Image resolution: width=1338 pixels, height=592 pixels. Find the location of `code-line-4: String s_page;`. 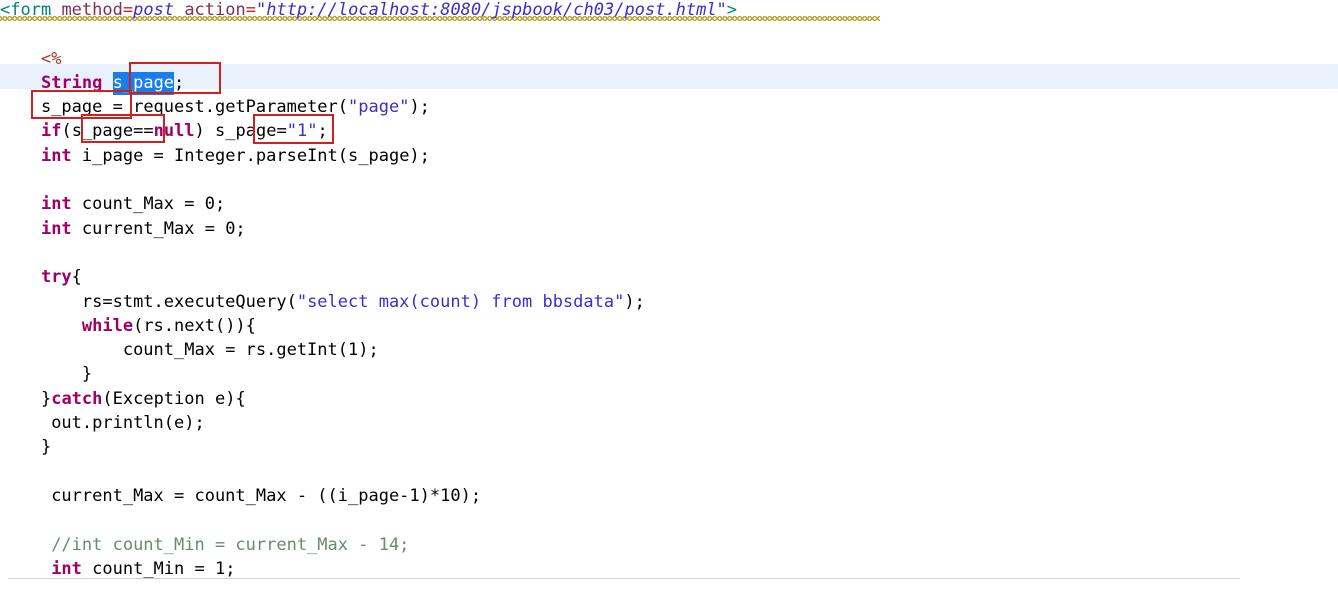

code-line-4: String s_page; is located at coordinates (368, 83).